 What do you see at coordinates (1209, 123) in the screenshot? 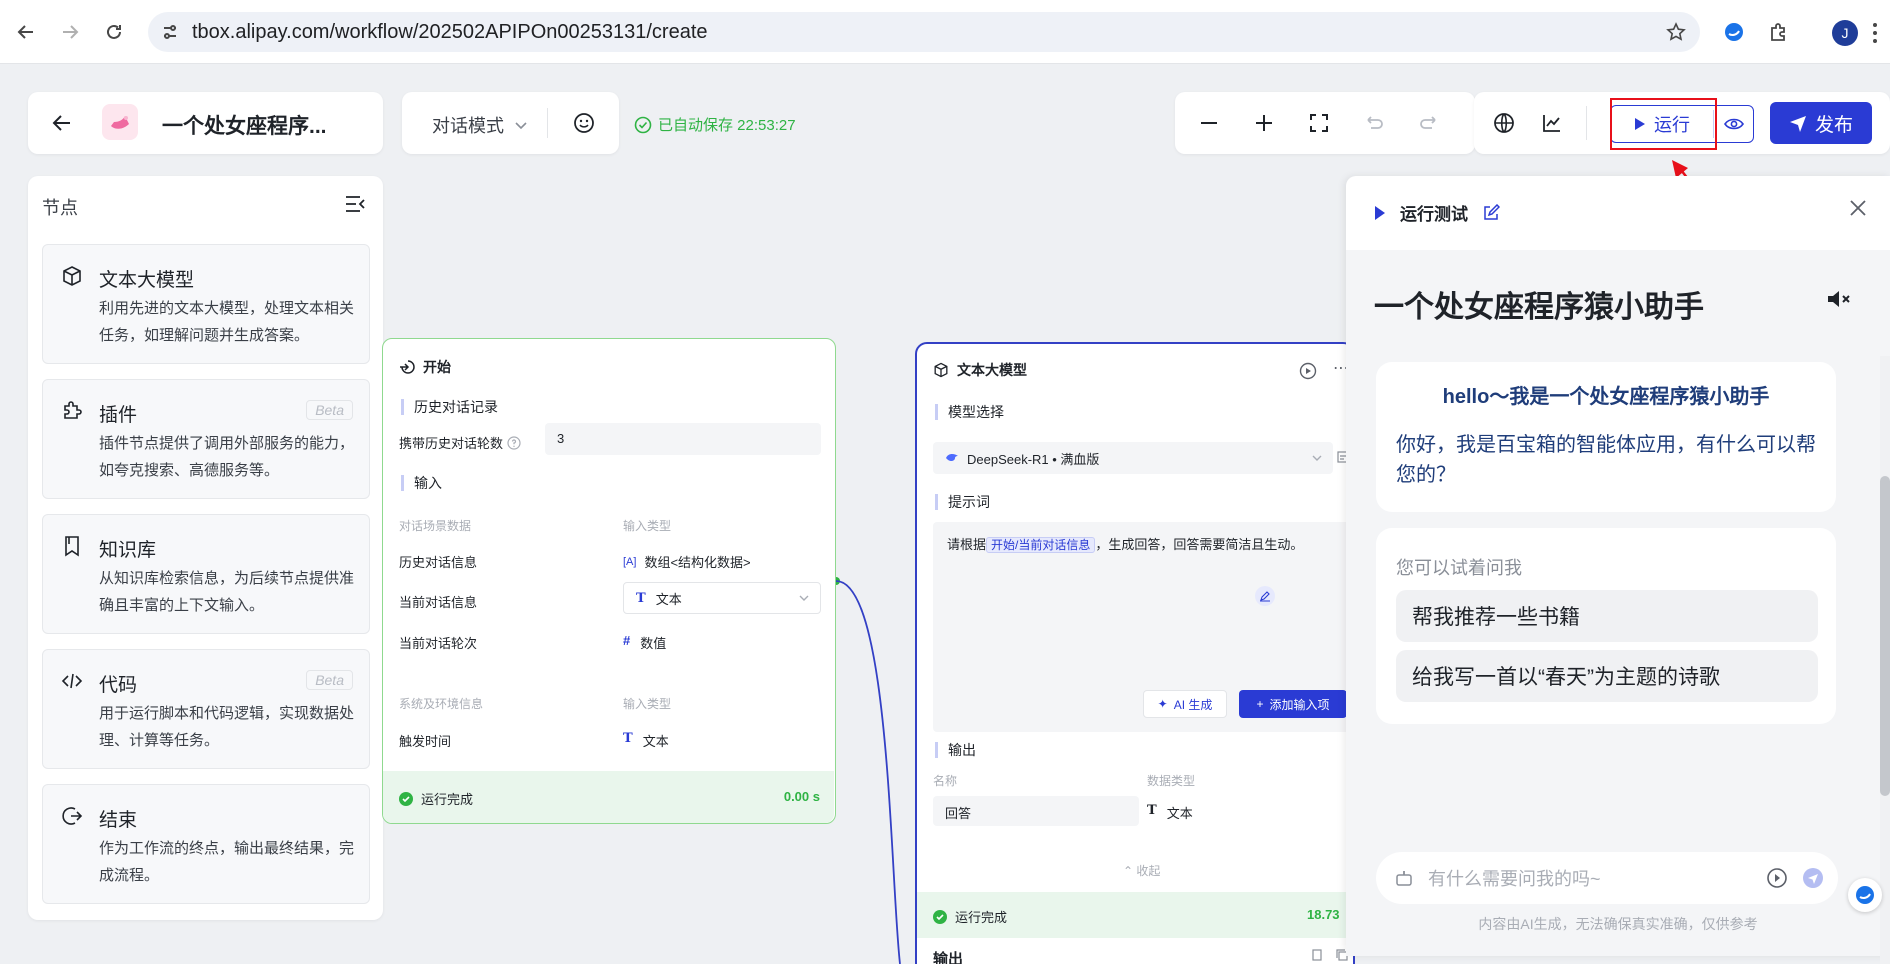
I see `zoom-out-icon` at bounding box center [1209, 123].